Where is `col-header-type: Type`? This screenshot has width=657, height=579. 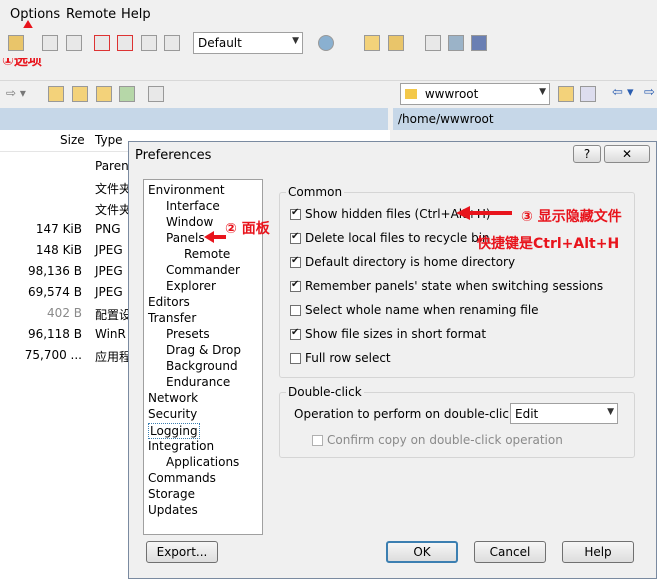 col-header-type: Type is located at coordinates (109, 140).